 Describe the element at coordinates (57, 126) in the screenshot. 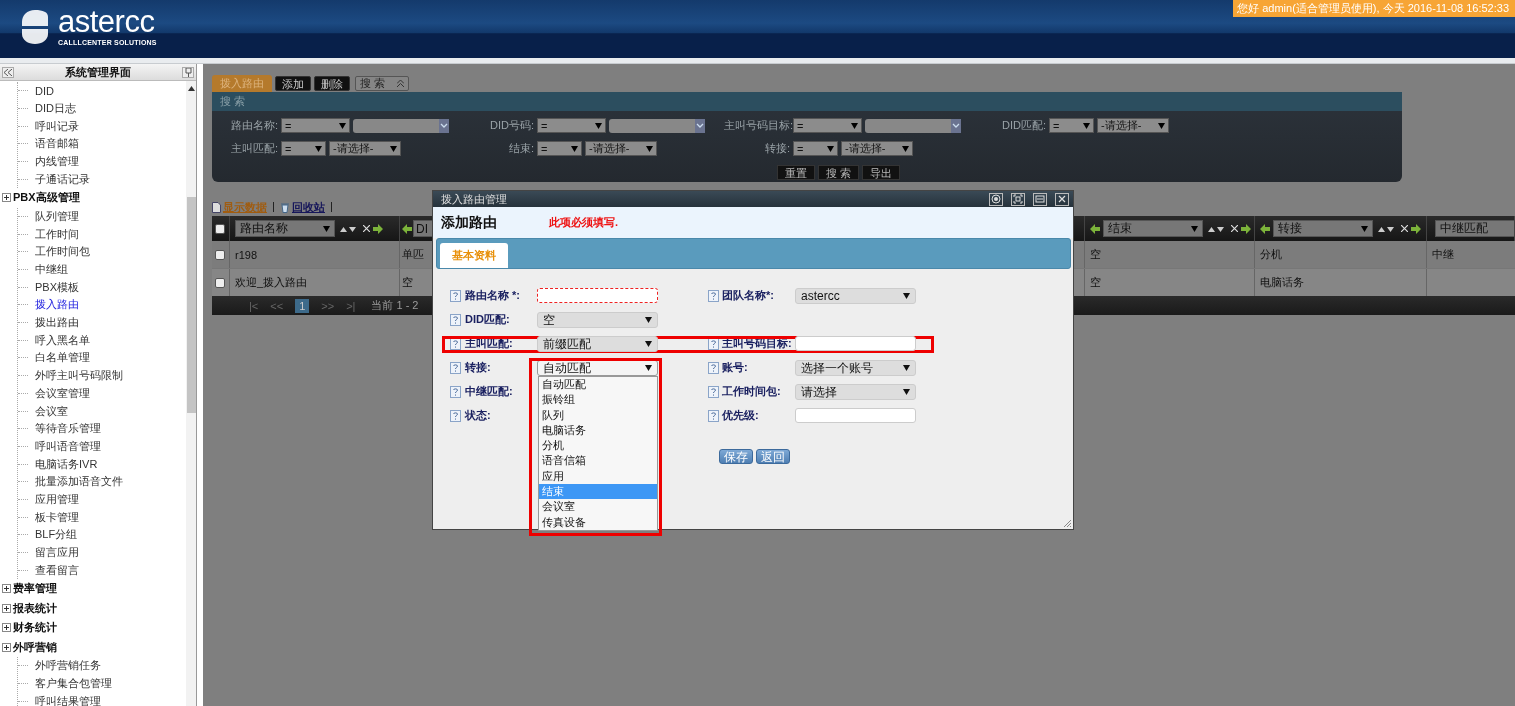

I see `tree-item: 呼叫记录` at that location.